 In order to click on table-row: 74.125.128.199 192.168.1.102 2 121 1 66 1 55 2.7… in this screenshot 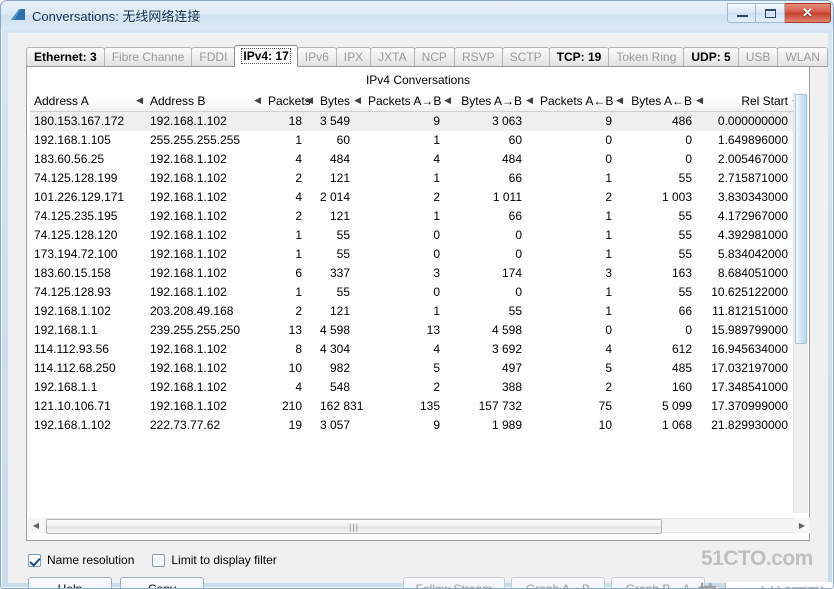, I will do `click(413, 178)`.